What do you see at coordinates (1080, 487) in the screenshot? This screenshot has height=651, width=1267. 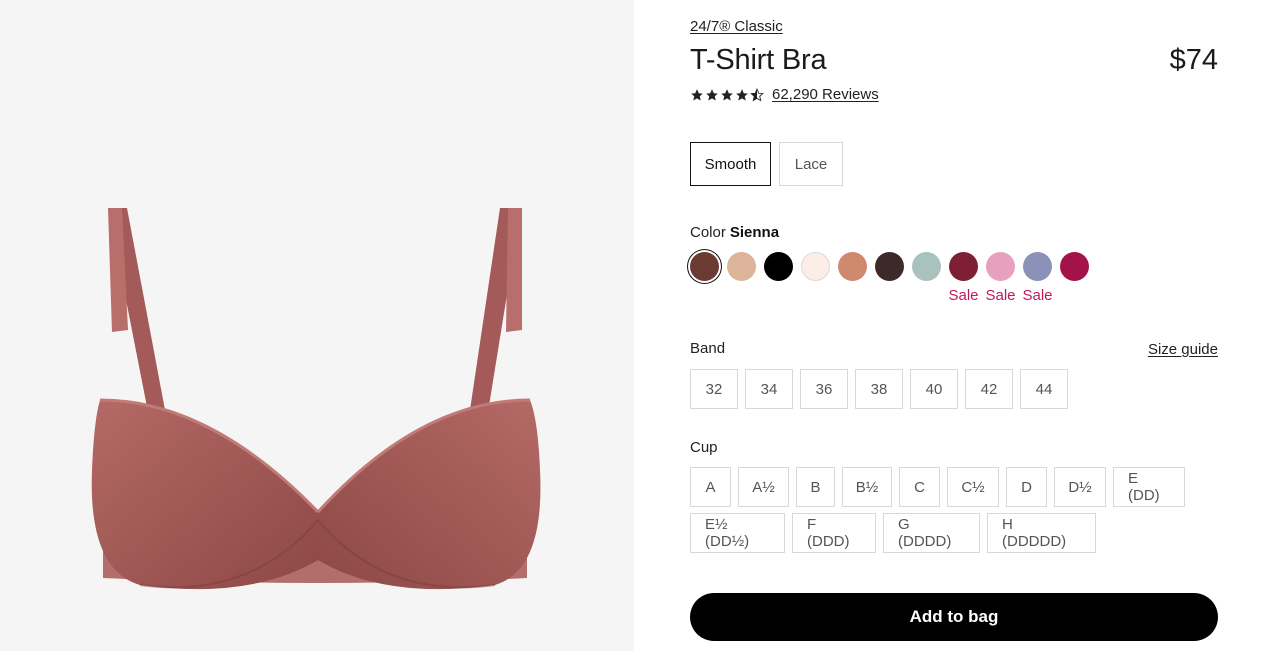 I see `cup-option: D½` at bounding box center [1080, 487].